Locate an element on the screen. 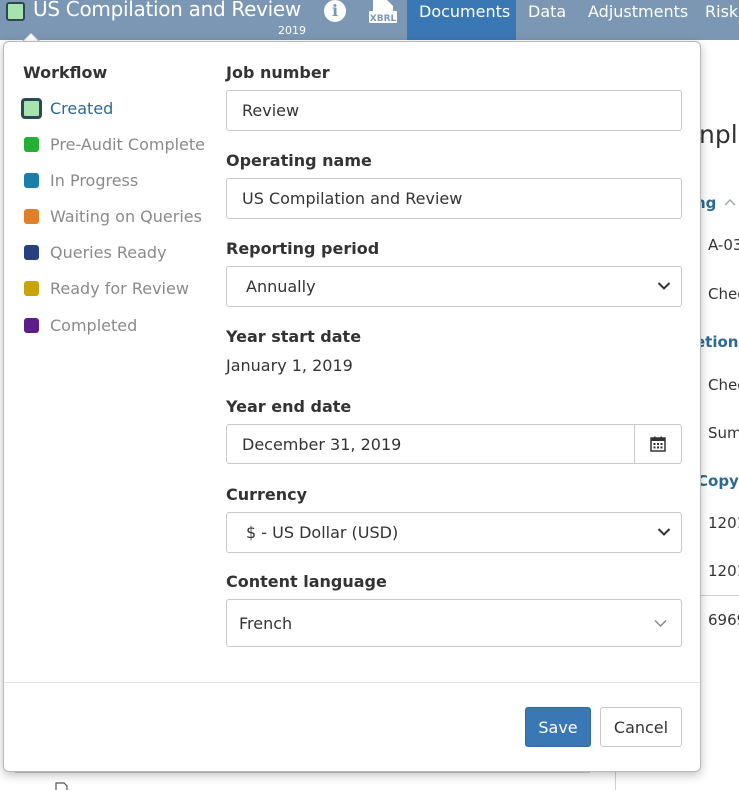  tab-risks: Risks is located at coordinates (722, 20).